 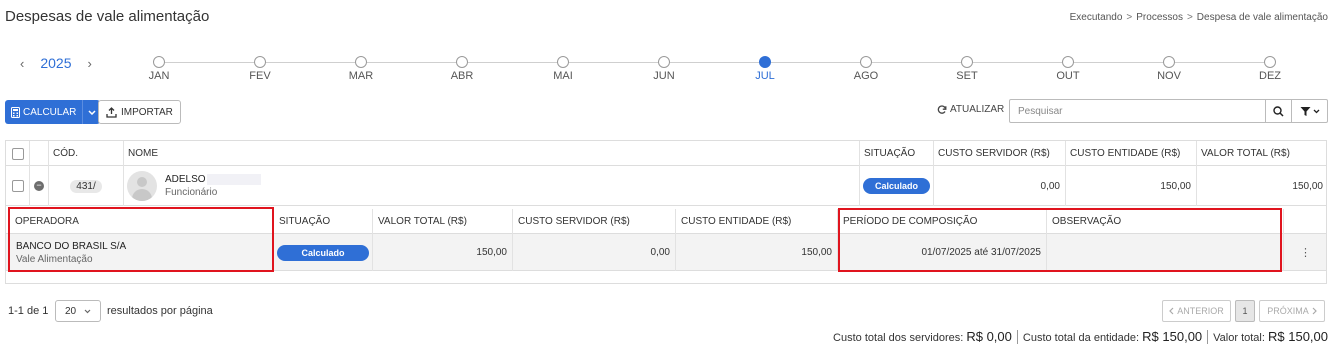 I want to click on calculate-button-group: CALCULAR, so click(x=53, y=112).